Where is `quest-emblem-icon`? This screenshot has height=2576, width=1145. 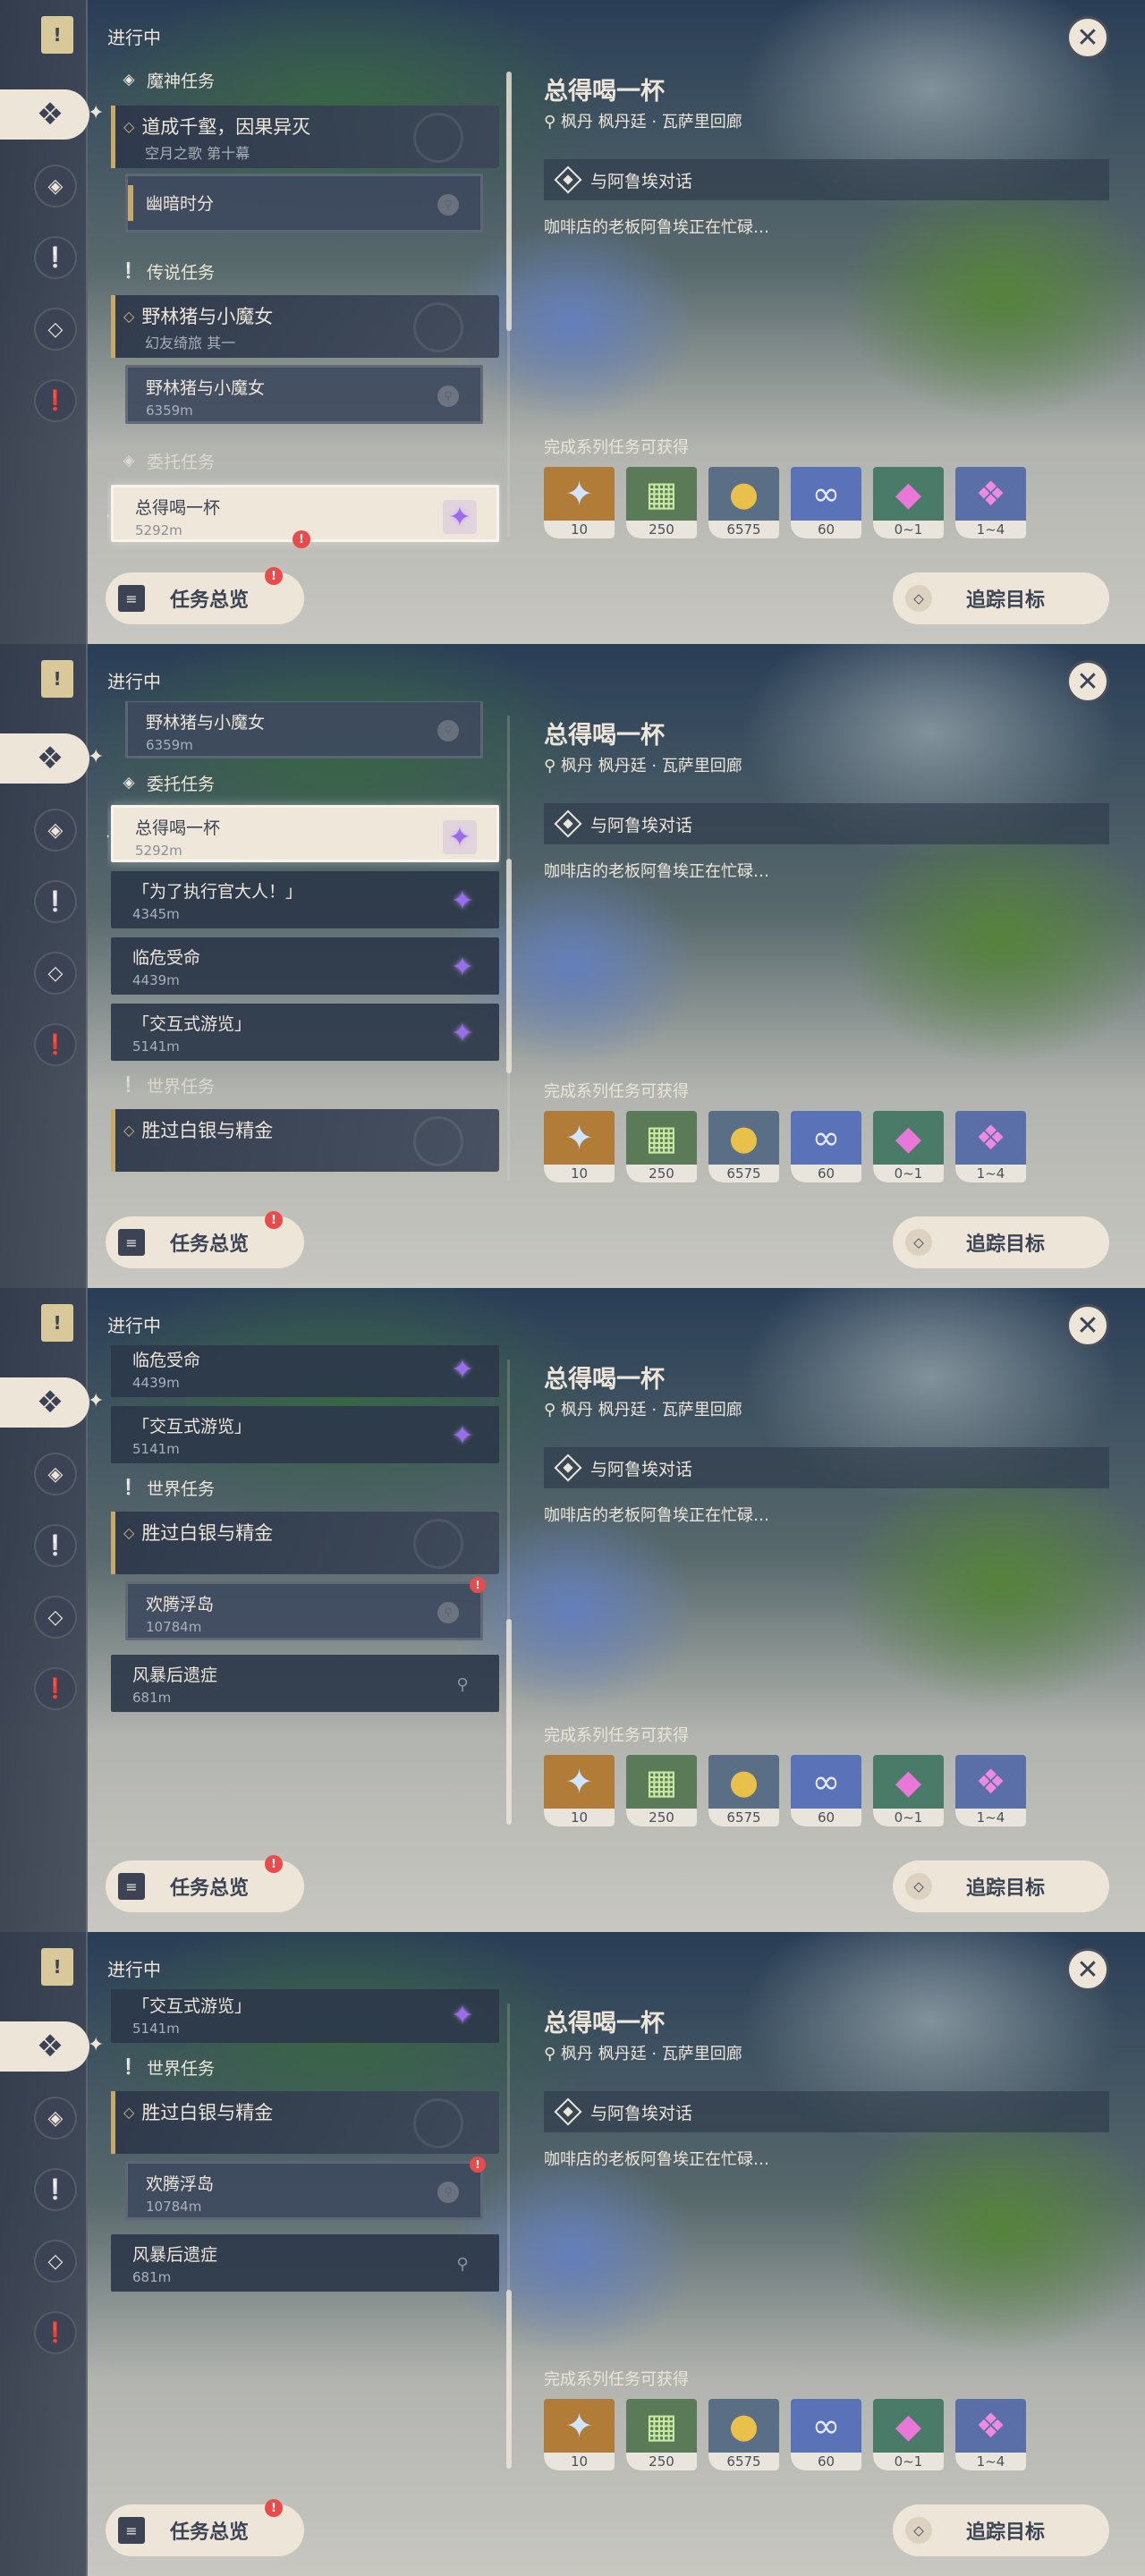
quest-emblem-icon is located at coordinates (438, 138).